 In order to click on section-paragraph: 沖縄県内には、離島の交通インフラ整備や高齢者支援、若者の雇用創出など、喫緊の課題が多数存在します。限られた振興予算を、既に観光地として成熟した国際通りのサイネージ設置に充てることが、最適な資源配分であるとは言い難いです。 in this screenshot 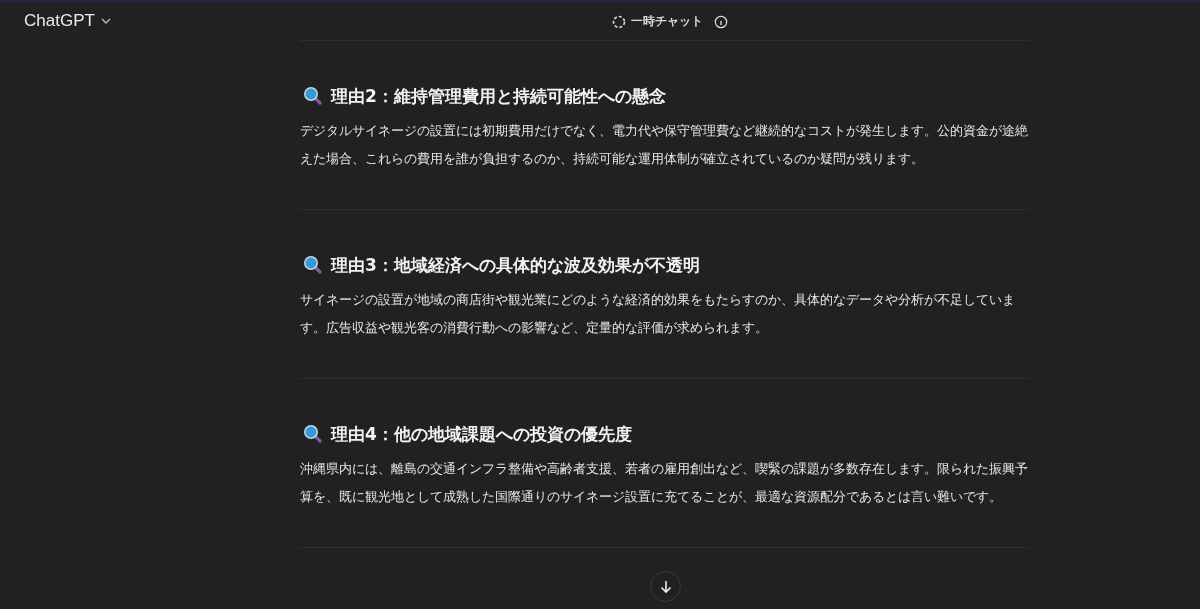, I will do `click(664, 483)`.